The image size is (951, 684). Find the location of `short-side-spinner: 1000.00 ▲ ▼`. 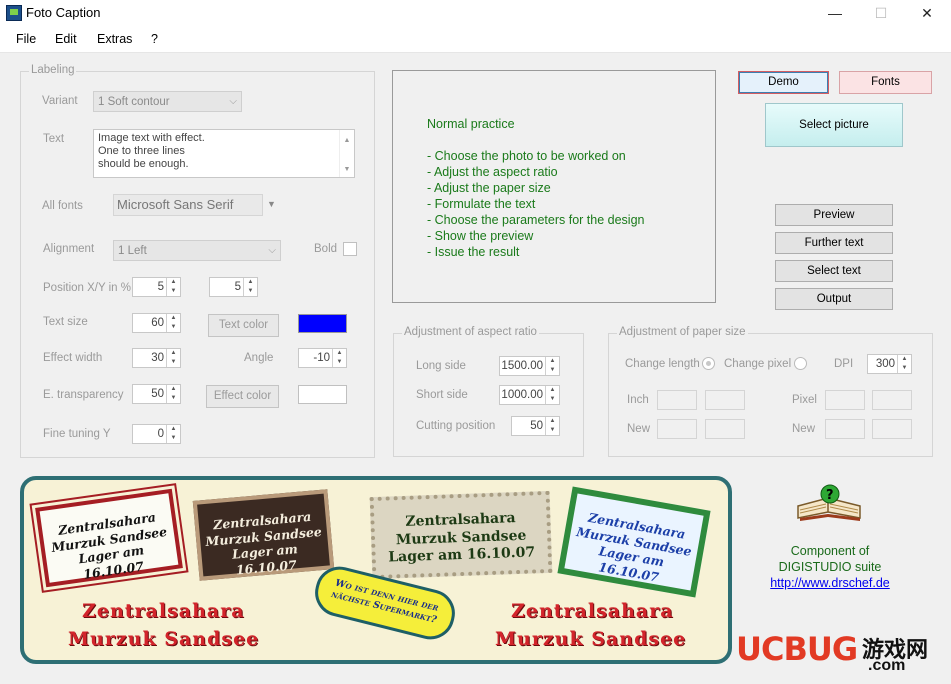

short-side-spinner: 1000.00 ▲ ▼ is located at coordinates (529, 395).